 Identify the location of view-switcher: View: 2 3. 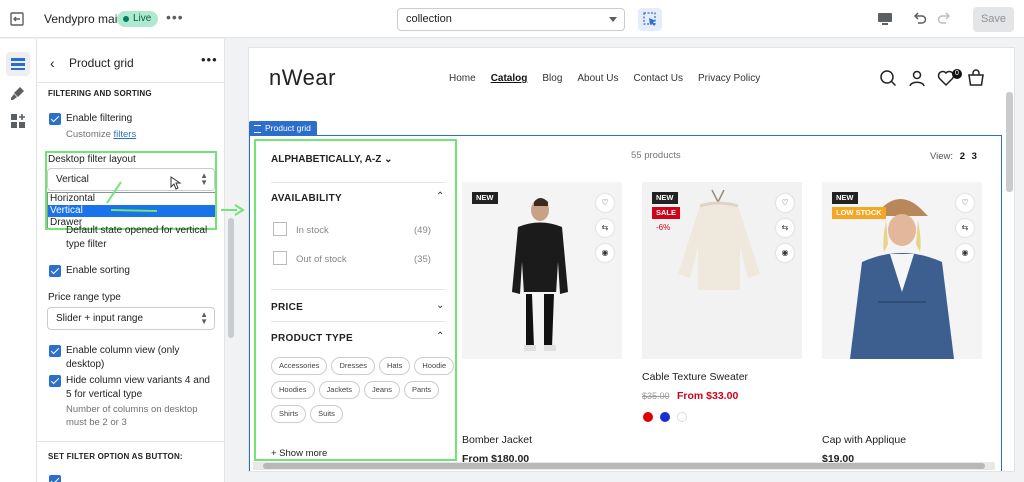
(953, 156).